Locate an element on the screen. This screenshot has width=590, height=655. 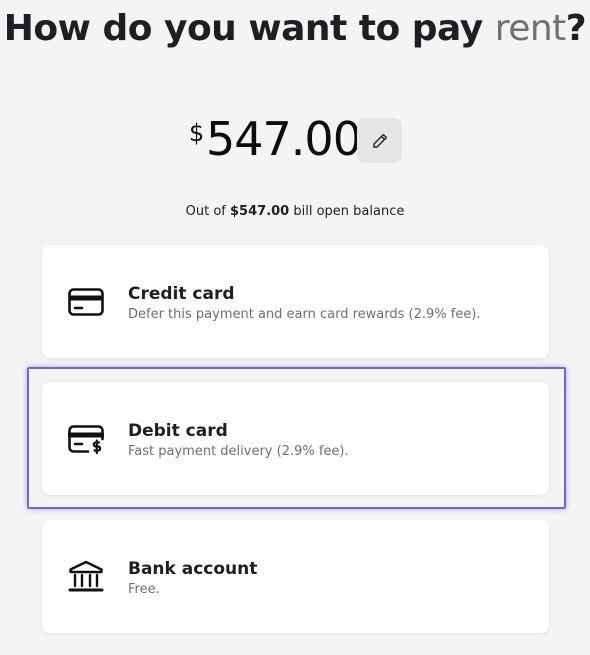
option-name: Credit card is located at coordinates (181, 294).